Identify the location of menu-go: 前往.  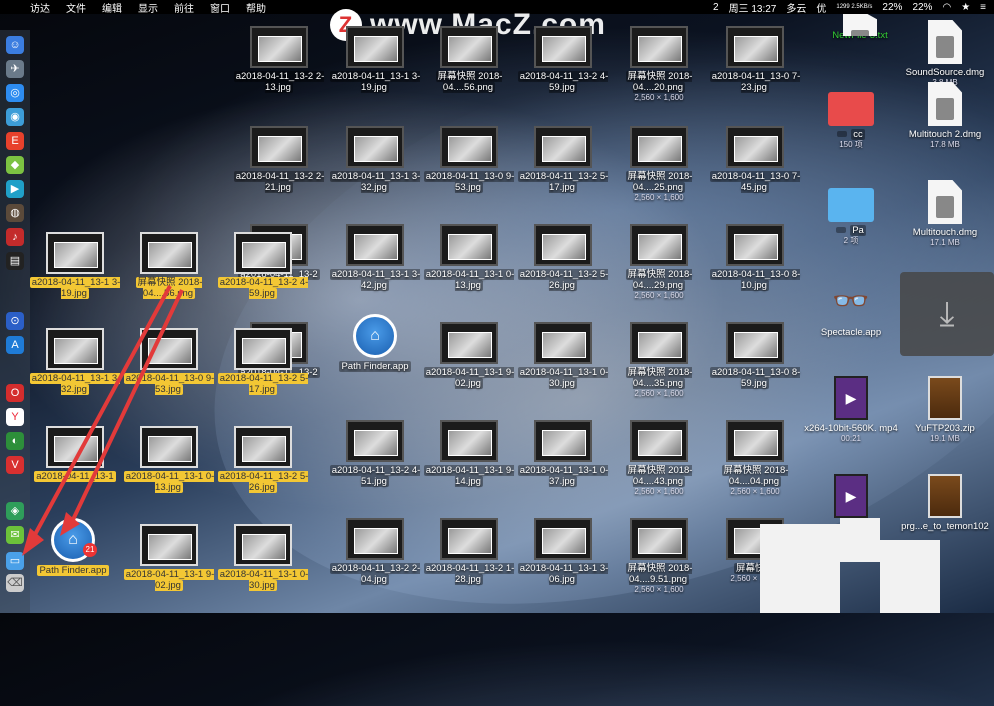
(184, 7).